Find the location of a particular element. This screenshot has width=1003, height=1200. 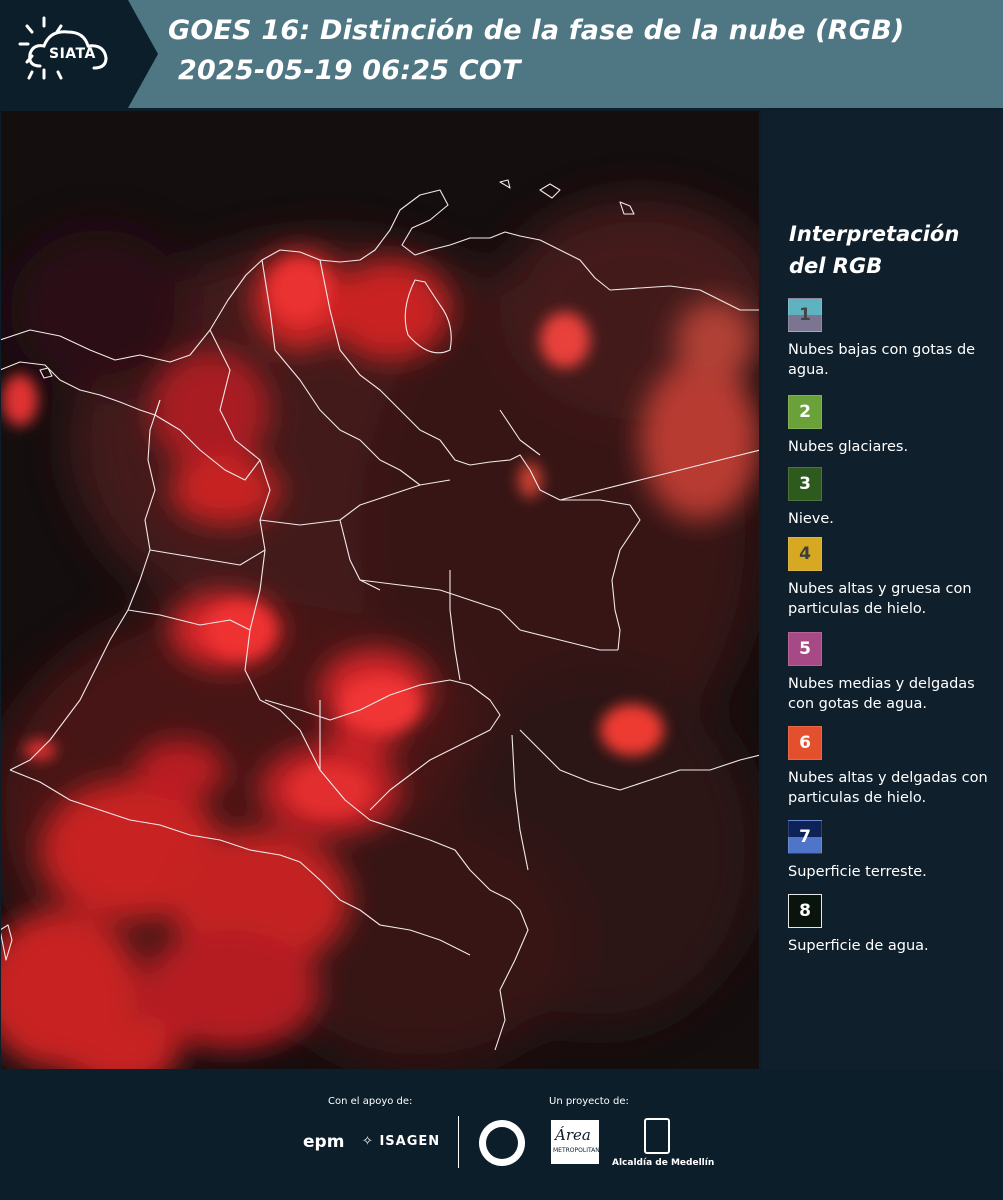

footer-divider is located at coordinates (458, 1142).